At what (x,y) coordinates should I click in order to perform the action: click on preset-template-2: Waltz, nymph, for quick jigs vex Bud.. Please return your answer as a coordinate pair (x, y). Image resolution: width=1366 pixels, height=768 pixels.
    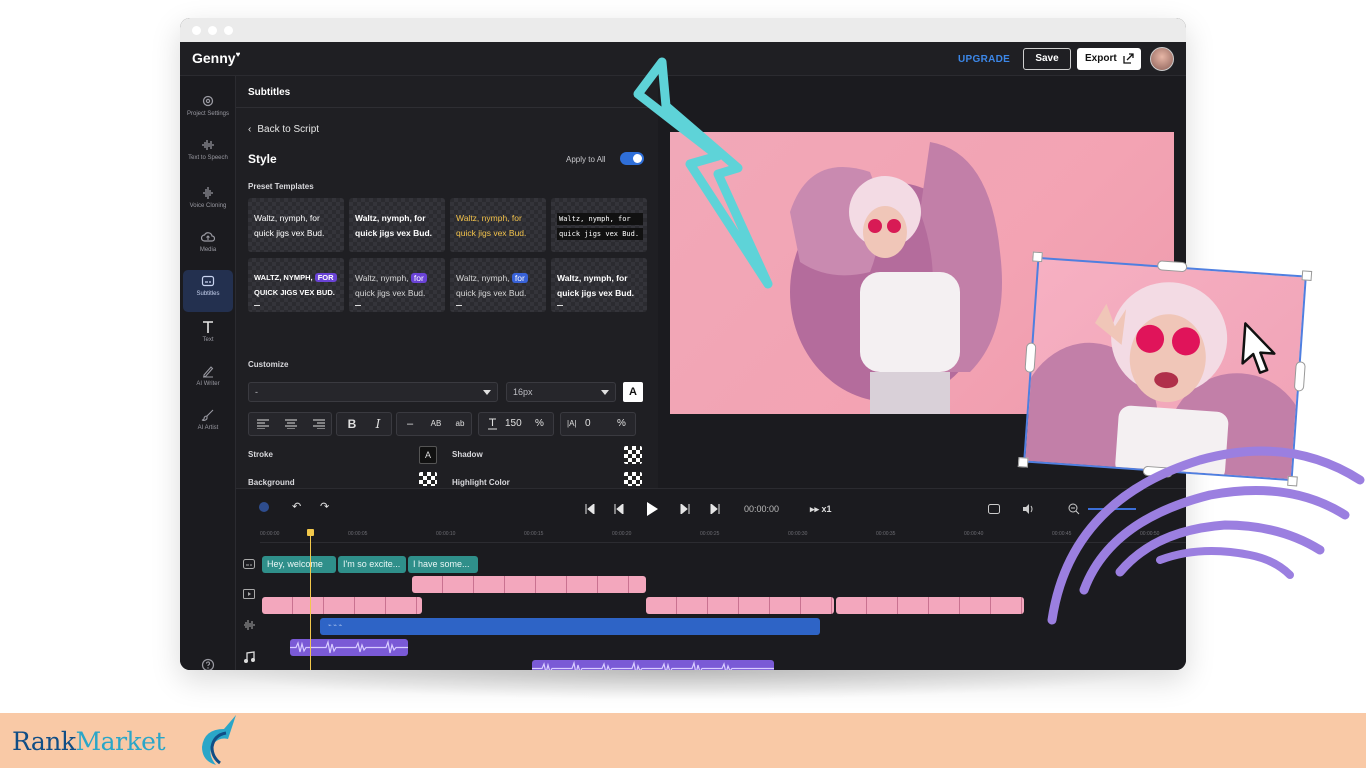
    Looking at the image, I should click on (397, 225).